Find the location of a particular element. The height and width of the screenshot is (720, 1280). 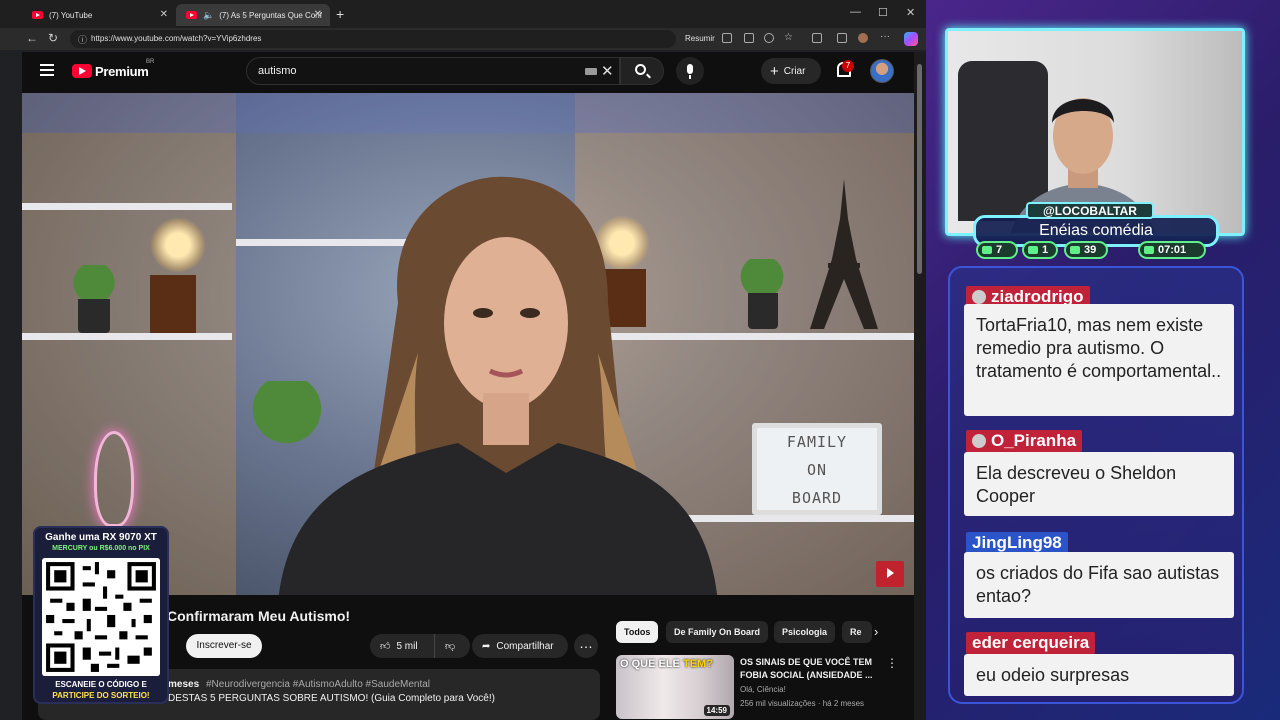

clock-icon: 07:01 is located at coordinates (1172, 250).